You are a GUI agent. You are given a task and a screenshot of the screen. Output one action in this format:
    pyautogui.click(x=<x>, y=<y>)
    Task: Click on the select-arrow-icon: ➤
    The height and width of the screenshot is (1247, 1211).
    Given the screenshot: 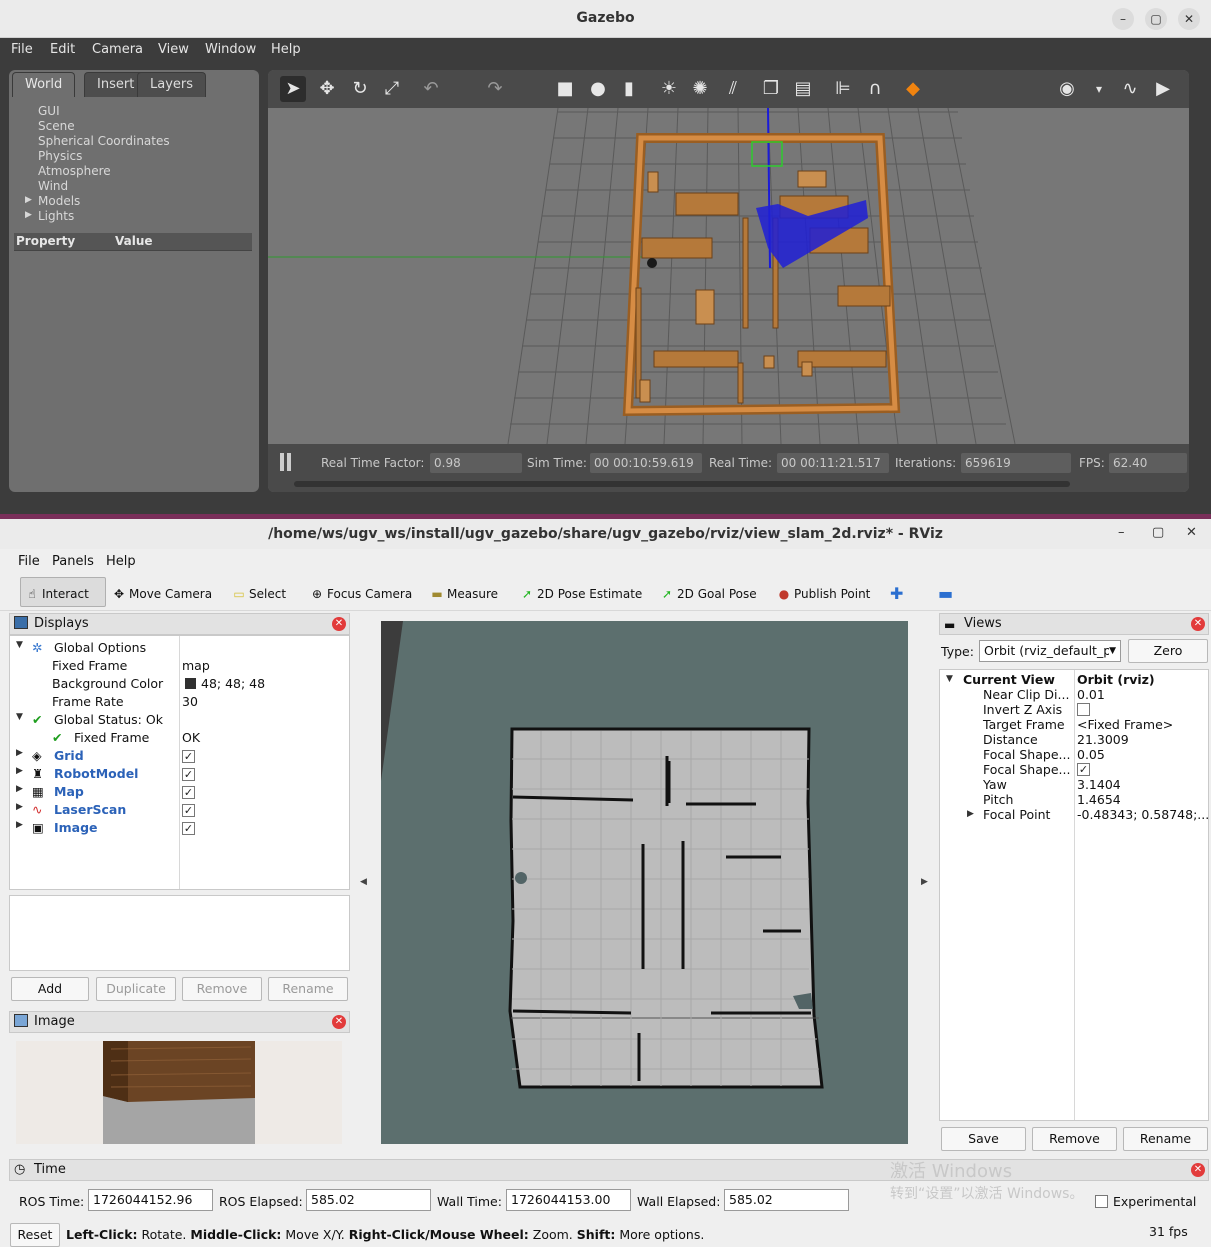 What is the action you would take?
    pyautogui.click(x=293, y=89)
    